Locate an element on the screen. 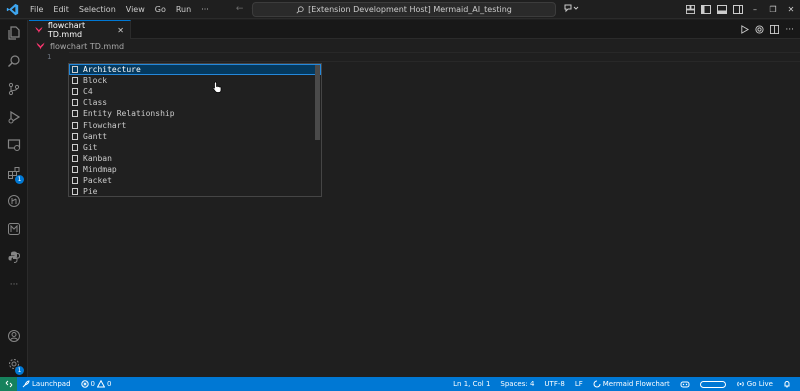 The image size is (800, 391). suggestion-item: Entity Relationship is located at coordinates (195, 113).